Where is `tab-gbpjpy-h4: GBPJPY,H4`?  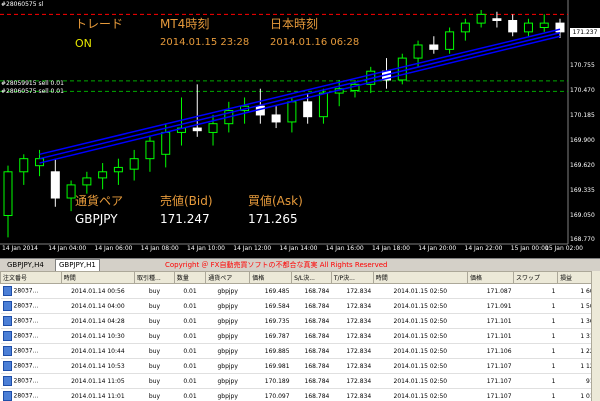 tab-gbpjpy-h4: GBPJPY,H4 is located at coordinates (25, 265).